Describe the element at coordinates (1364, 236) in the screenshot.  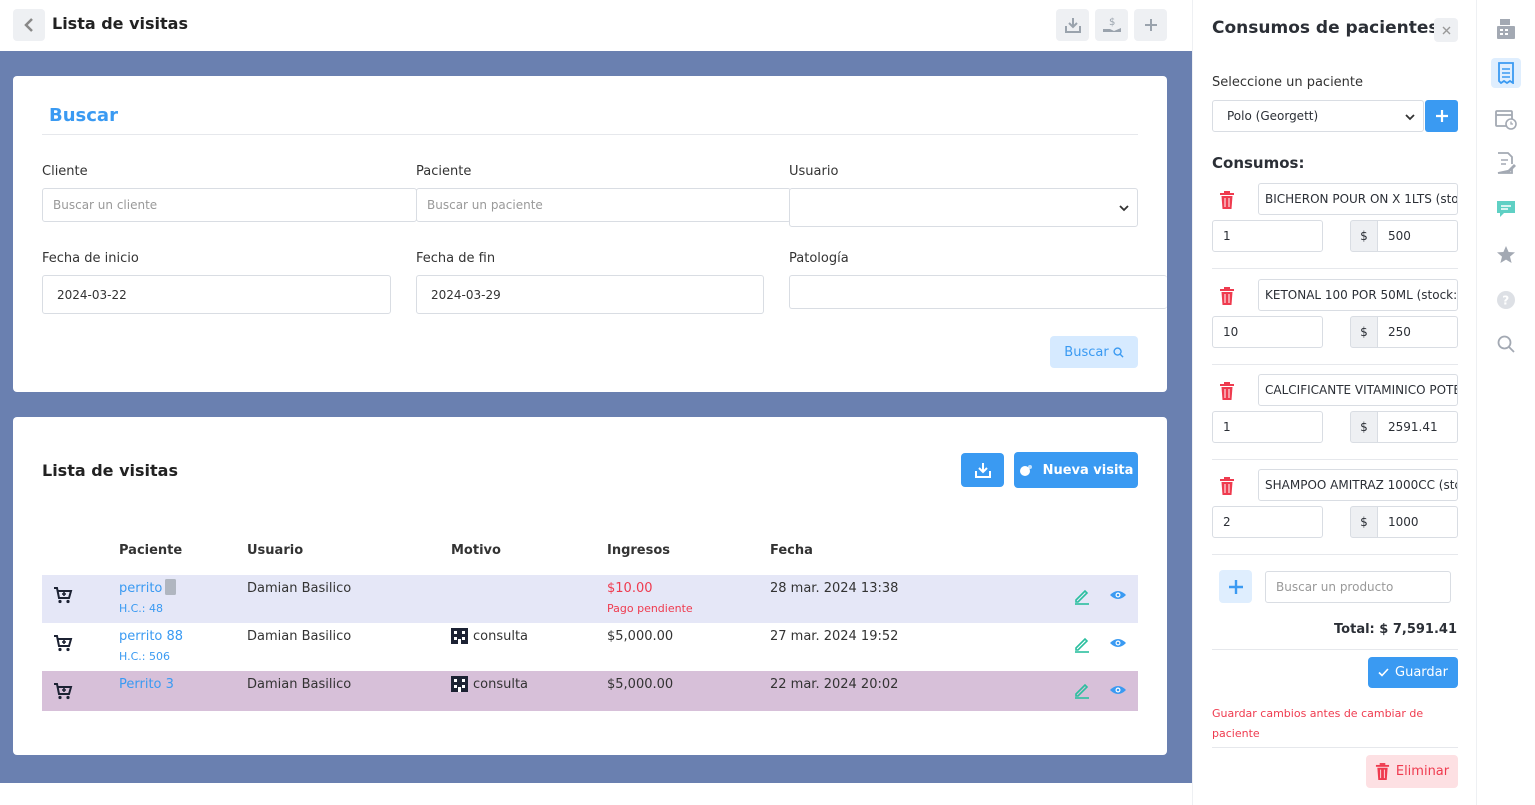
I see `currency-addon: $` at that location.